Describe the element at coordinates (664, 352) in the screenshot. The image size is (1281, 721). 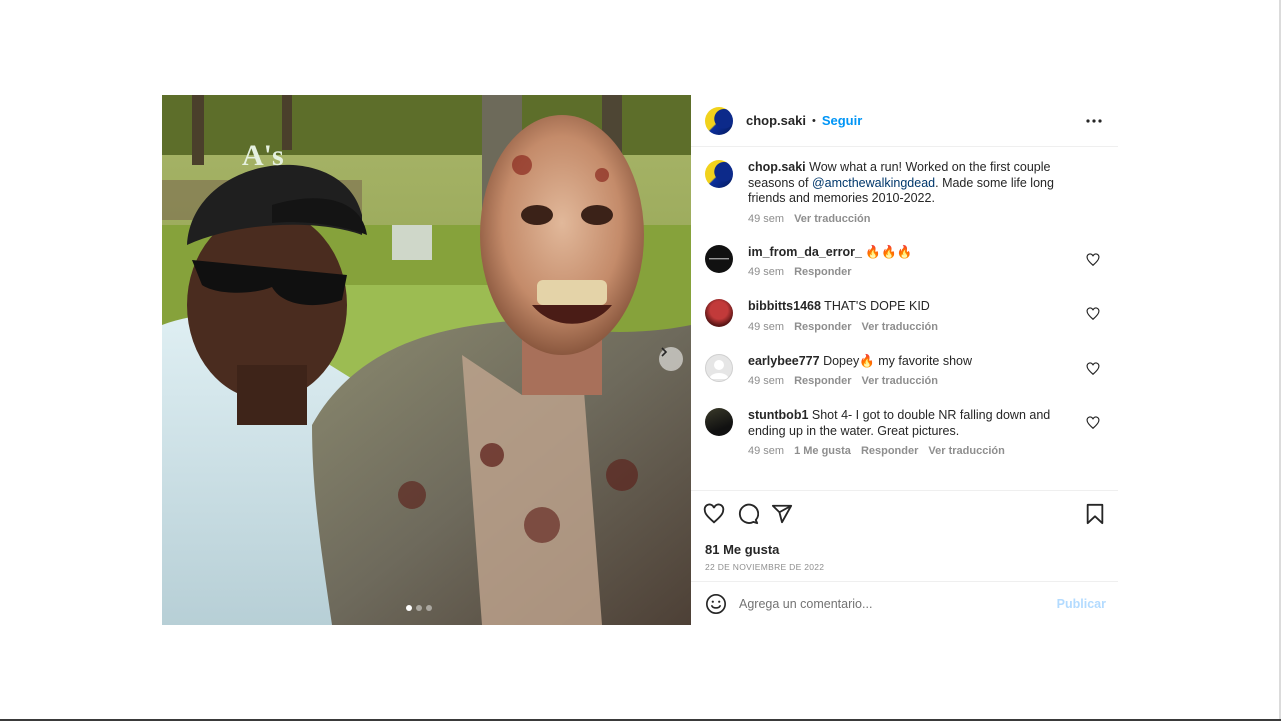
I see `chevron-right-icon` at that location.